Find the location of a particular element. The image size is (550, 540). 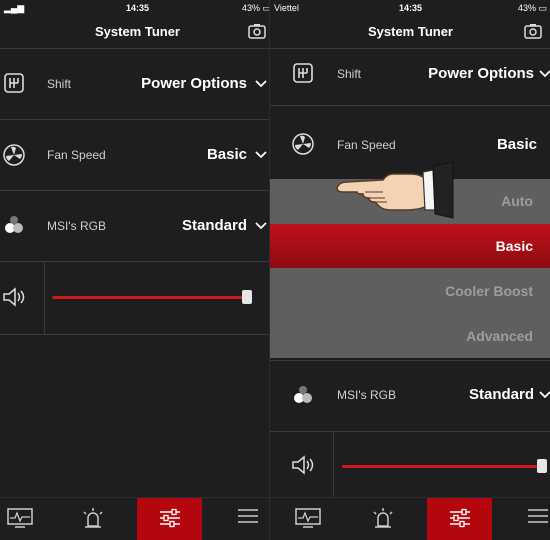

option-label: Cooler Boost is located at coordinates (489, 291).